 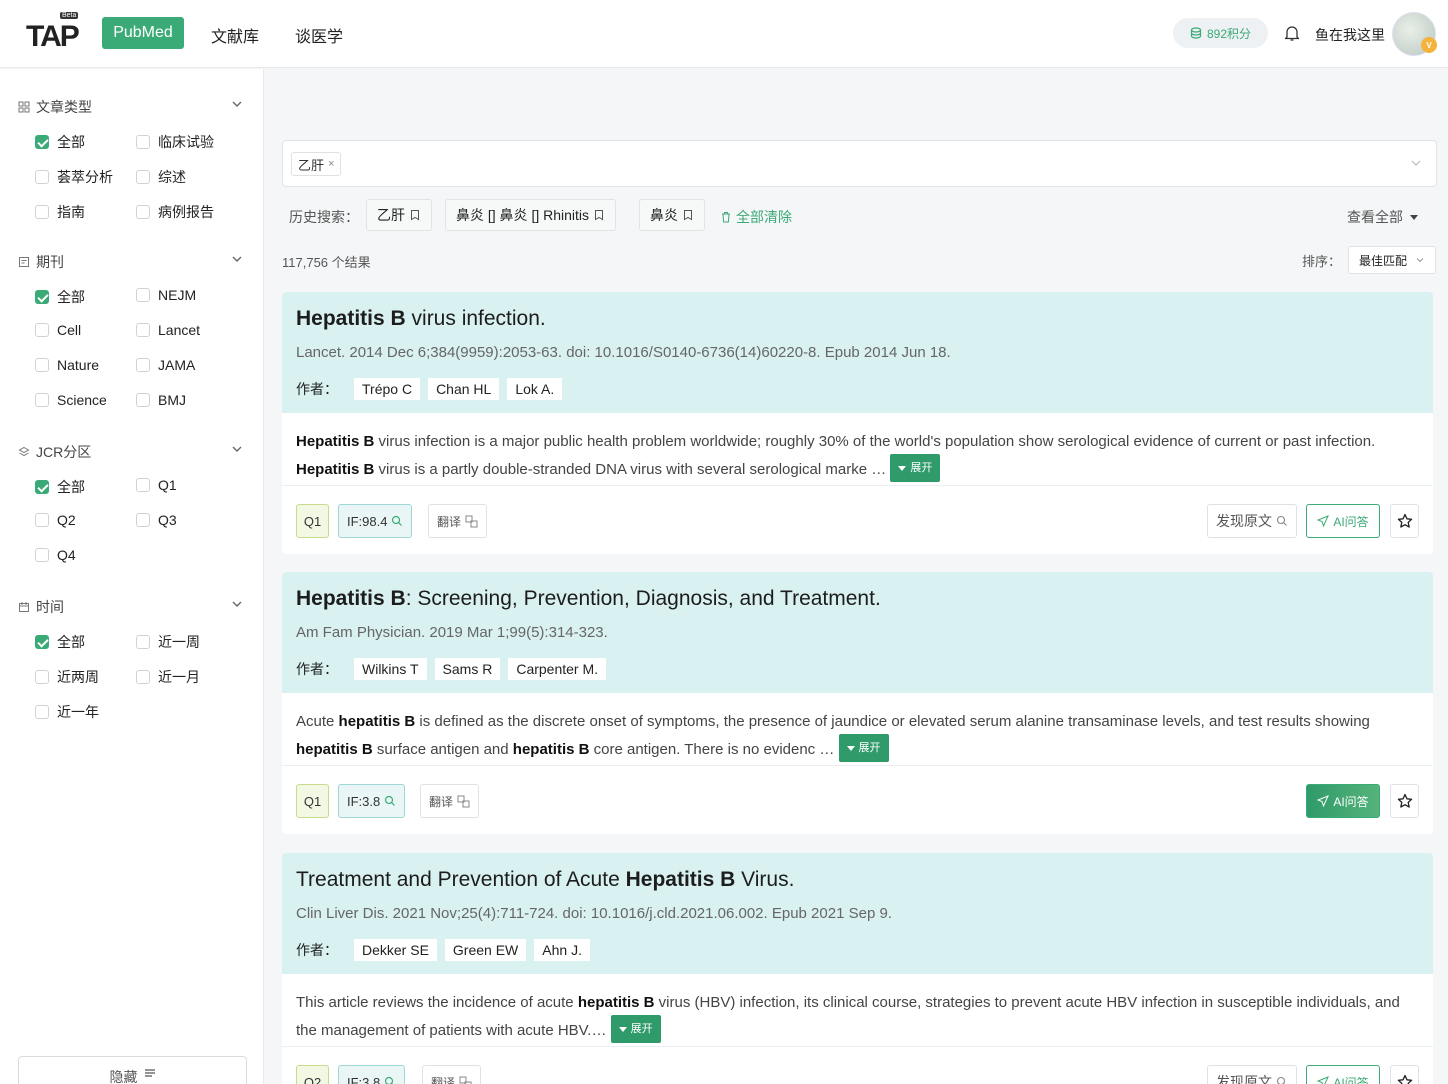 I want to click on checkbox-q4: Q4, so click(x=55, y=555).